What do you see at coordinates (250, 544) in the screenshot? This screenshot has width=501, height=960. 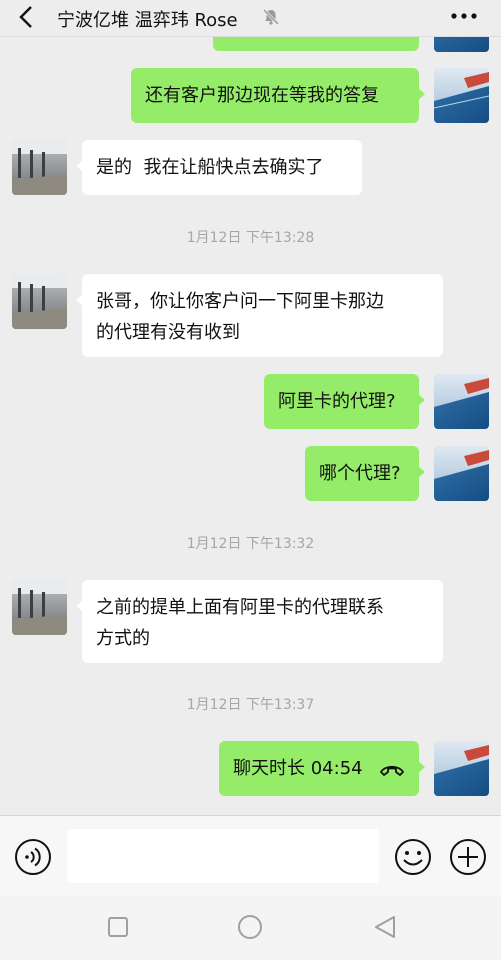 I see `timestamp: 1月12日 下午13:32` at bounding box center [250, 544].